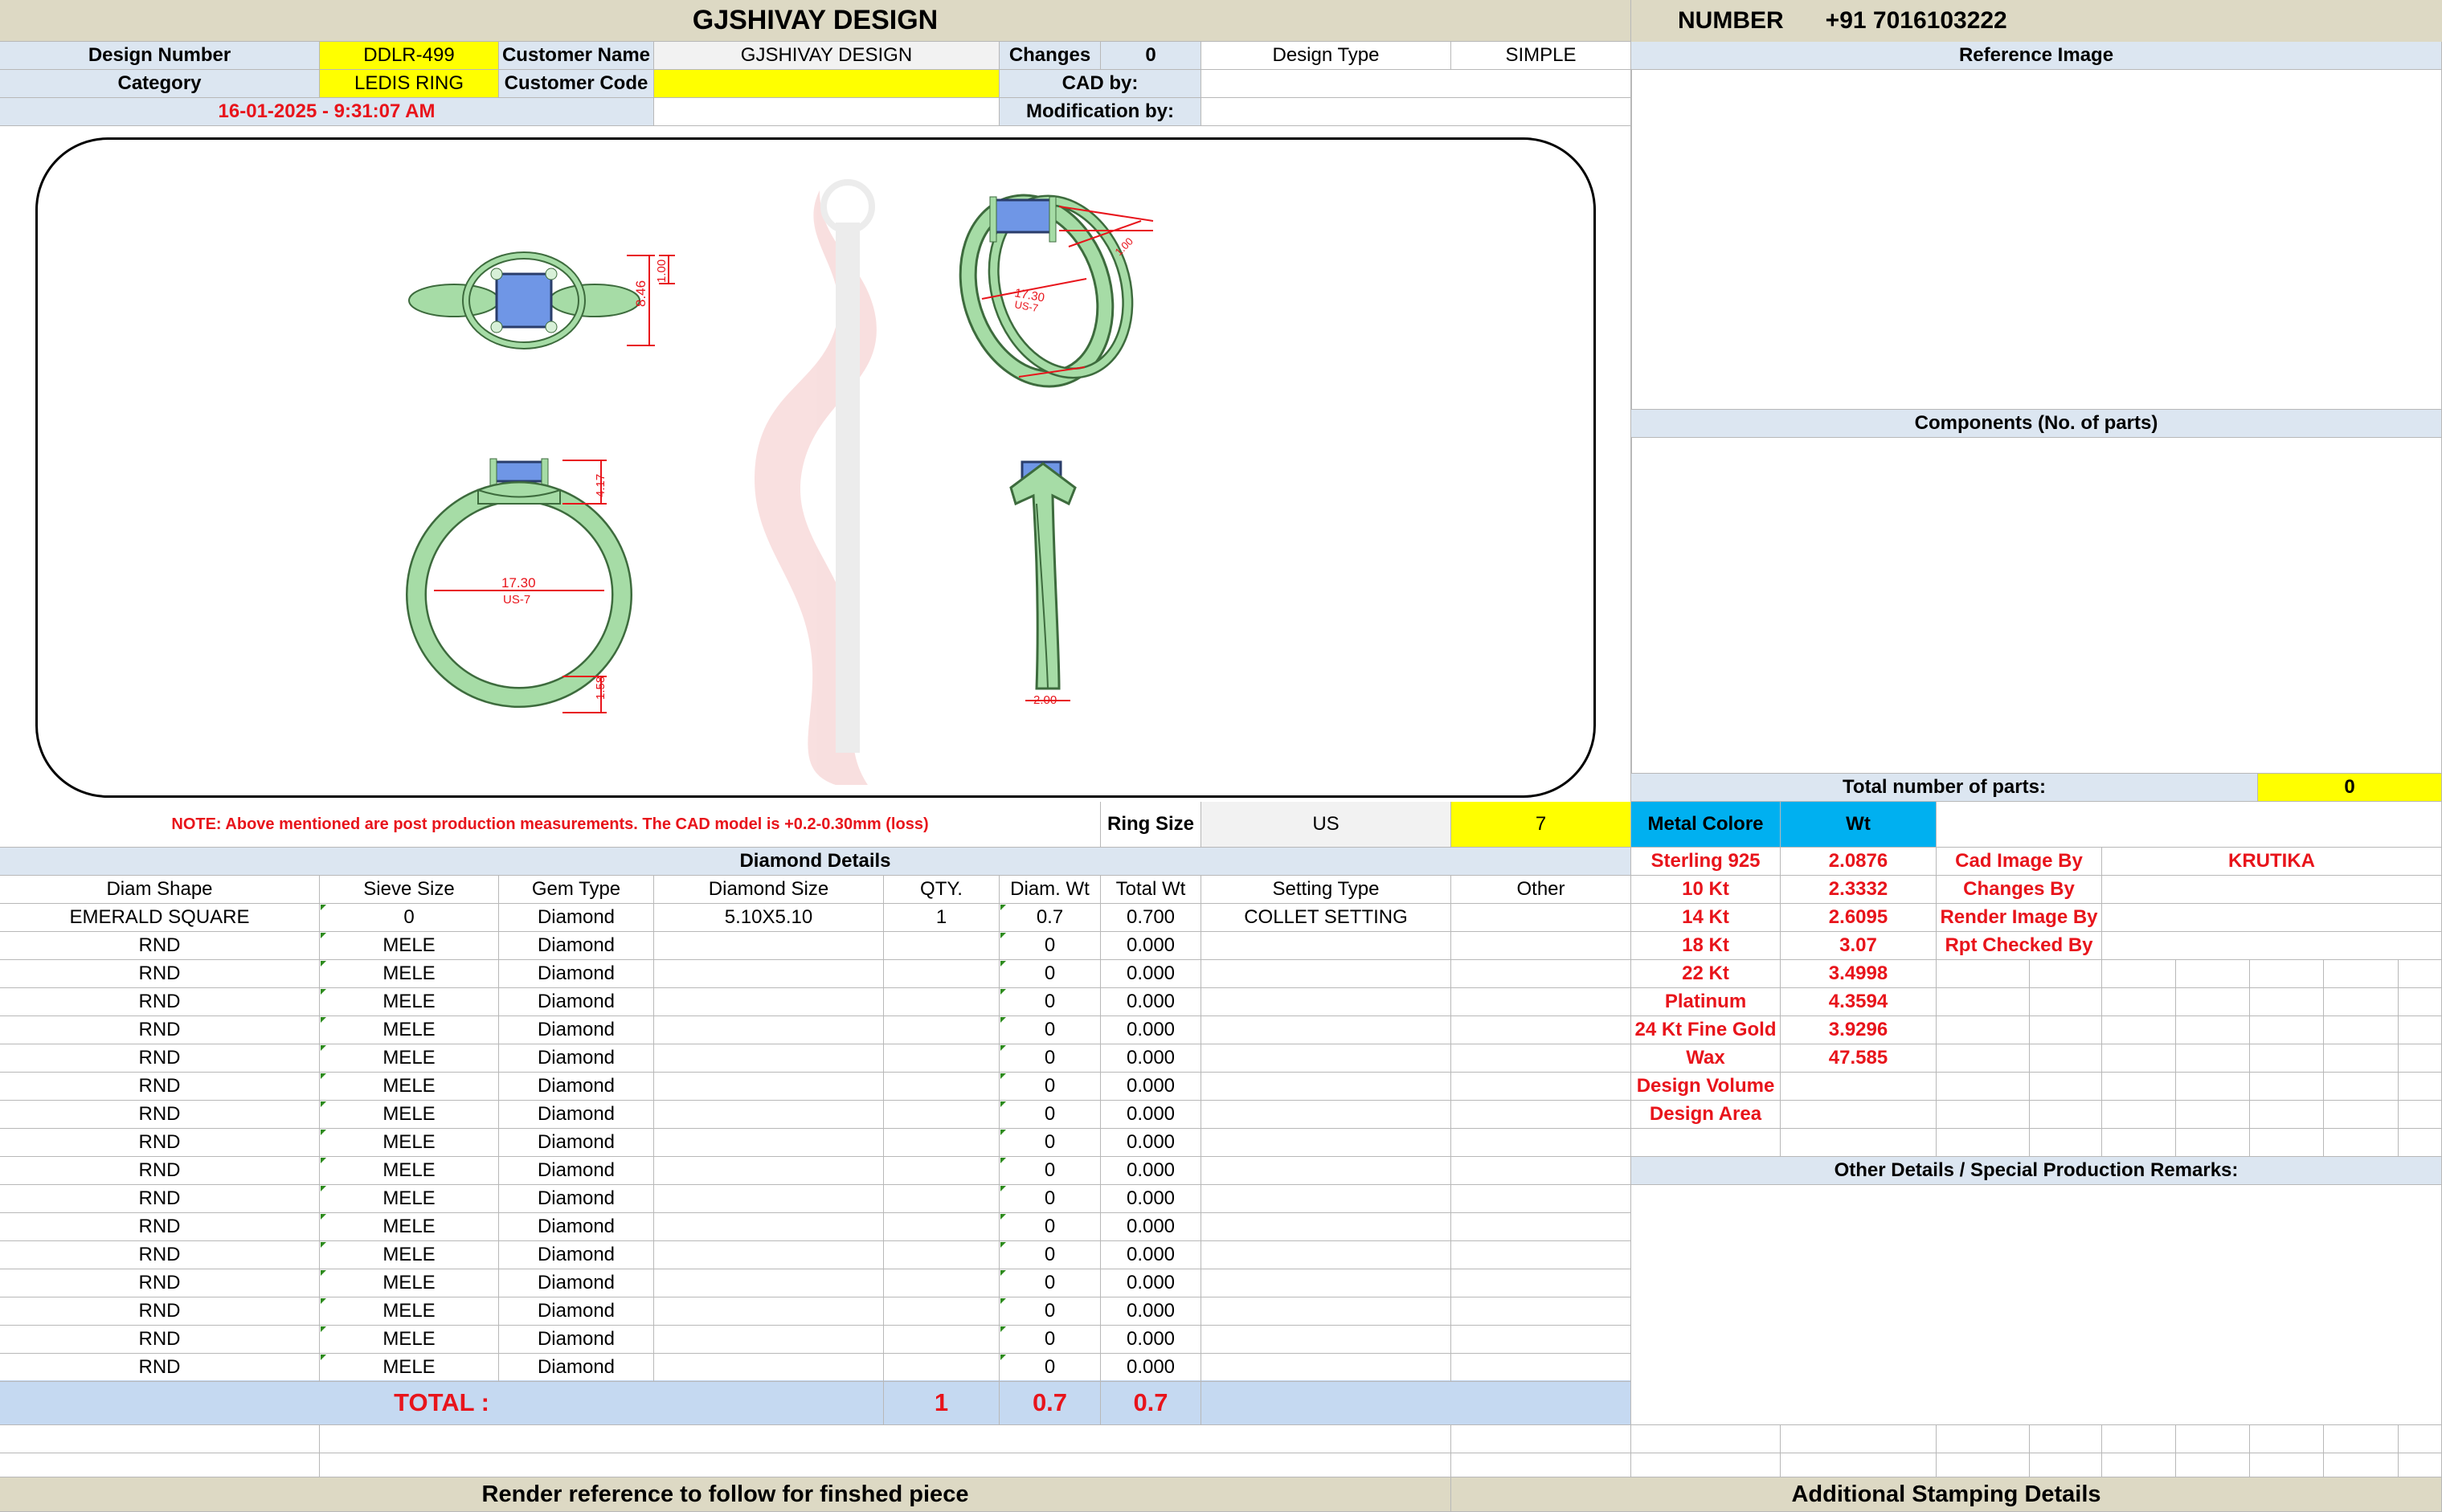 This screenshot has width=2442, height=1512. Describe the element at coordinates (1050, 918) in the screenshot. I see `table-cell-diam-wt: 0.7` at that location.